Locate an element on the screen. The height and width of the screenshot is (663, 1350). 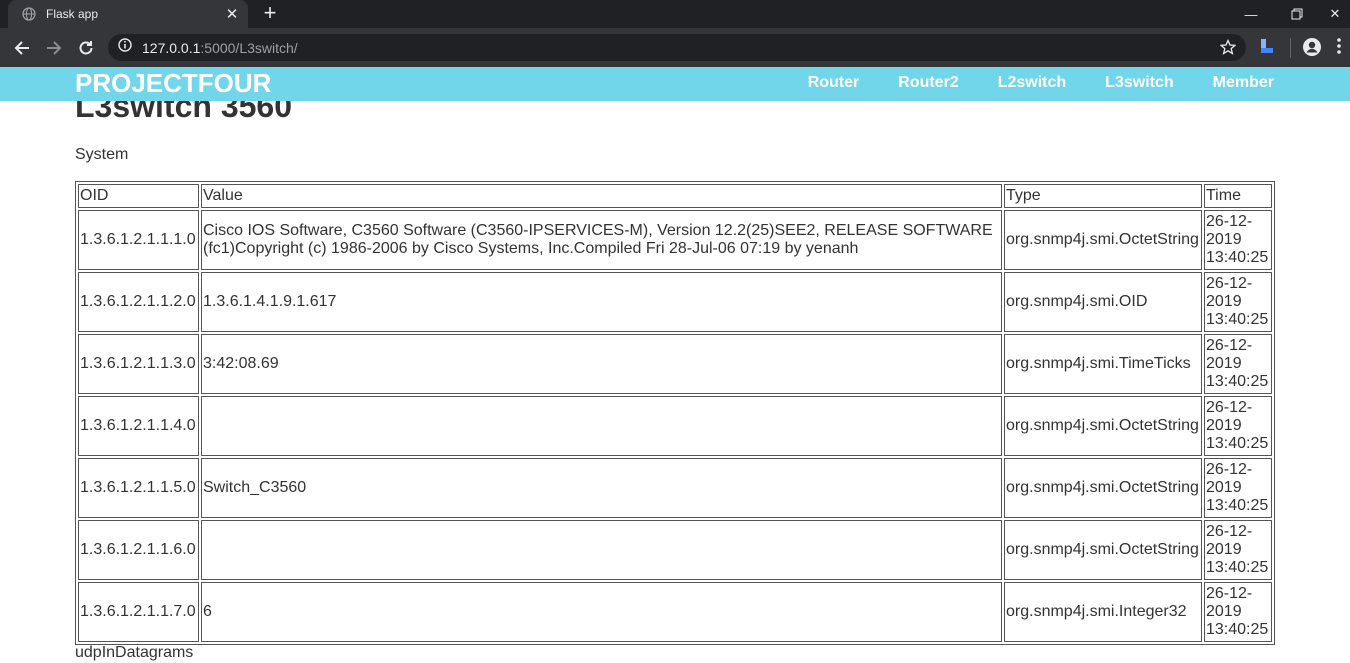
cell-oid: 1.3.6.1.2.1.1.4.0 is located at coordinates (138, 426).